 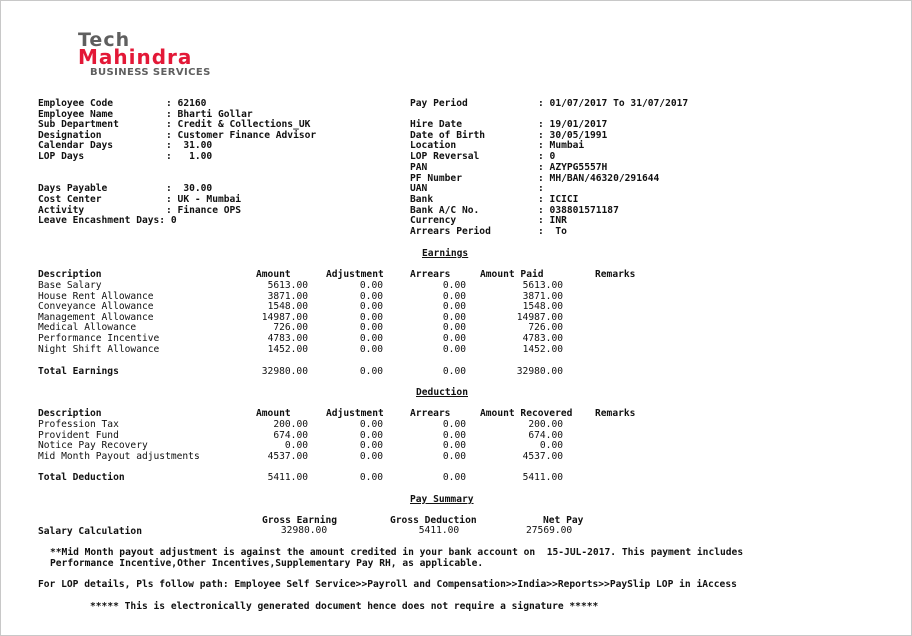 I want to click on earnings-row-amount: 3871.00, so click(x=287, y=296).